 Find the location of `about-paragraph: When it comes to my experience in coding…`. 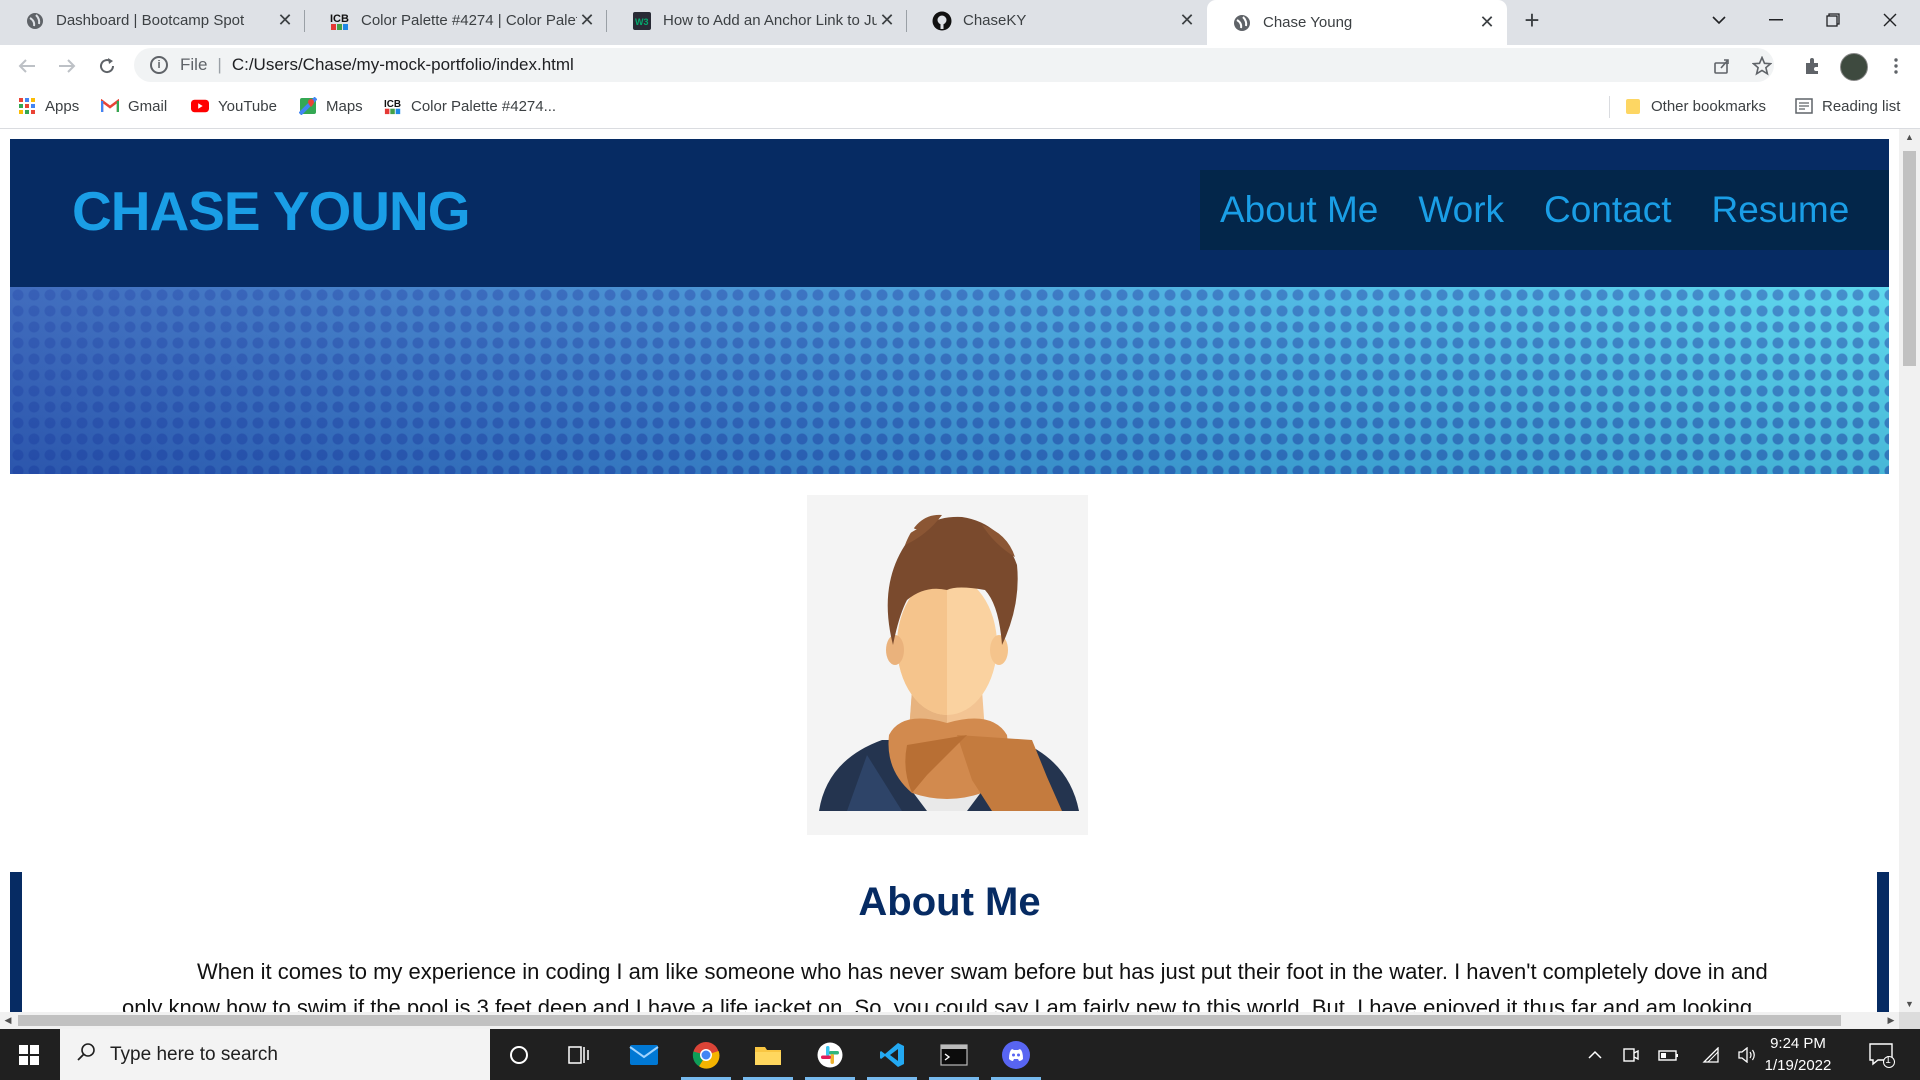

about-paragraph: When it comes to my experience in coding… is located at coordinates (945, 985).